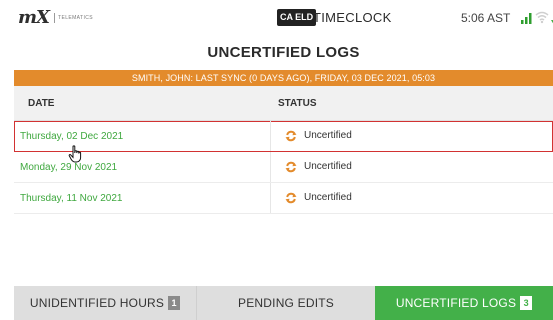 The width and height of the screenshot is (553, 320). What do you see at coordinates (283, 198) in the screenshot?
I see `table-row: Thursday, 11 Nov 2021 Uncertified` at bounding box center [283, 198].